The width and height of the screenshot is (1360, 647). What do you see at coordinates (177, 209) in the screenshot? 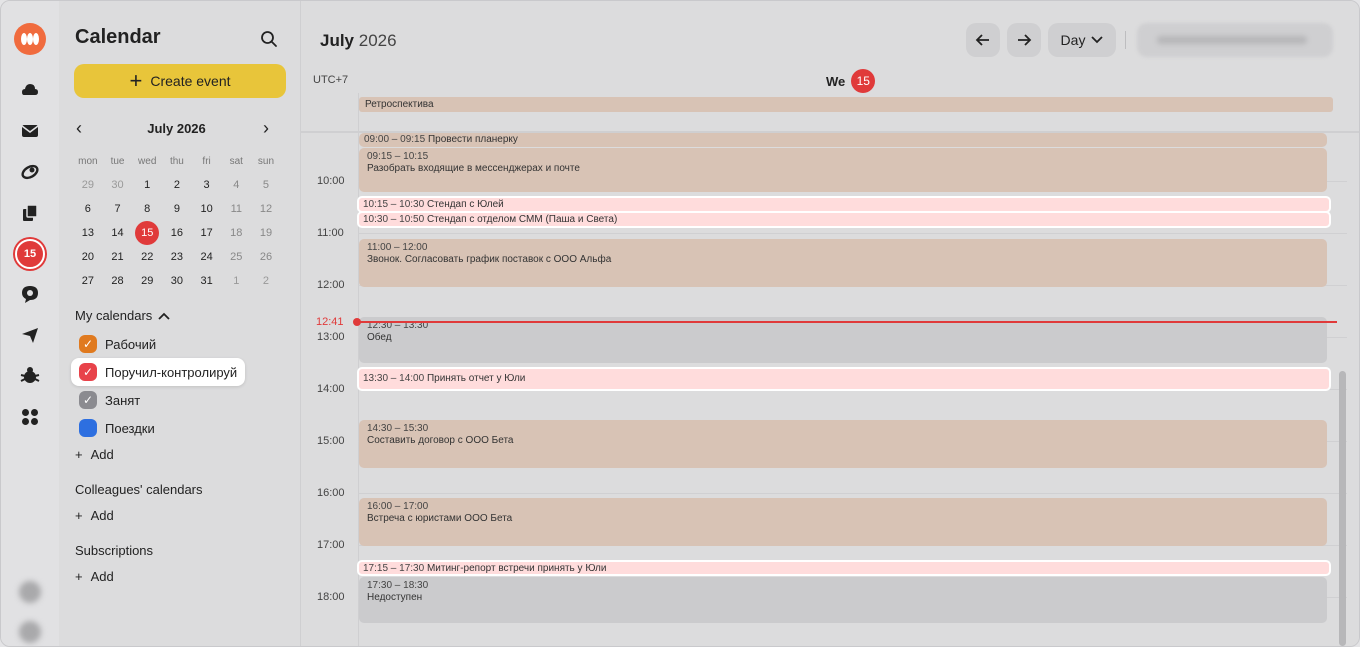
I see `mini-calendar-day: 9` at bounding box center [177, 209].